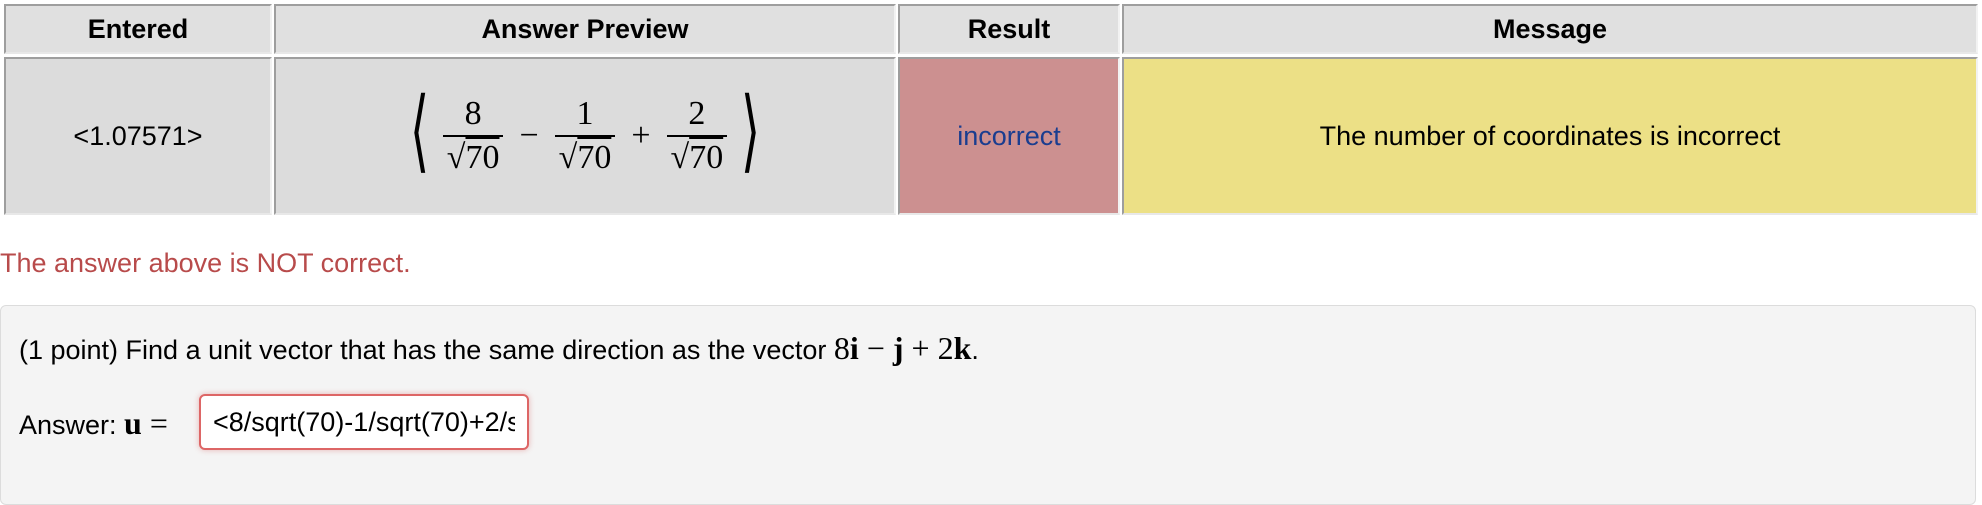  Describe the element at coordinates (1009, 29) in the screenshot. I see `header-result: Result` at that location.